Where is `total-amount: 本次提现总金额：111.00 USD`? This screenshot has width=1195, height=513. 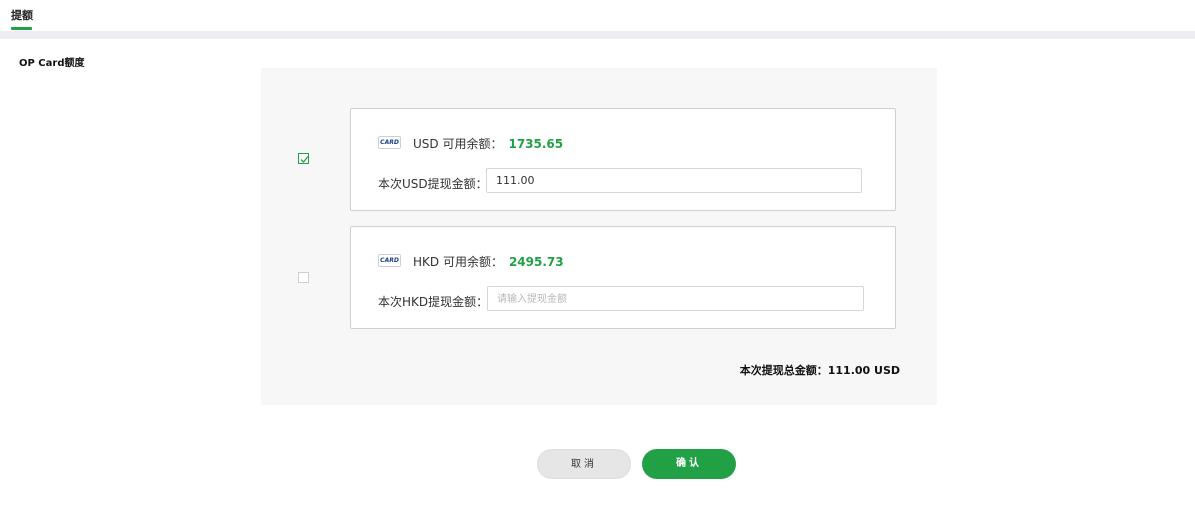 total-amount: 本次提现总金额：111.00 USD is located at coordinates (819, 370).